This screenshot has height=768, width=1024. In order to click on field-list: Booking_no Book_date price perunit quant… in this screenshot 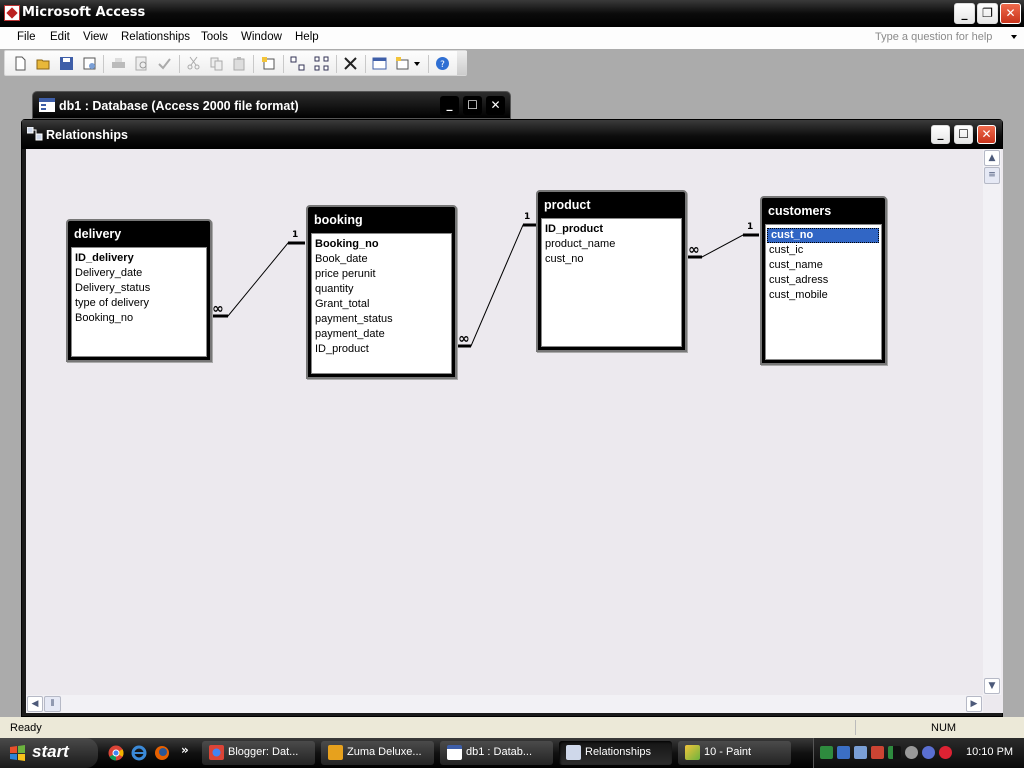, I will do `click(381, 303)`.